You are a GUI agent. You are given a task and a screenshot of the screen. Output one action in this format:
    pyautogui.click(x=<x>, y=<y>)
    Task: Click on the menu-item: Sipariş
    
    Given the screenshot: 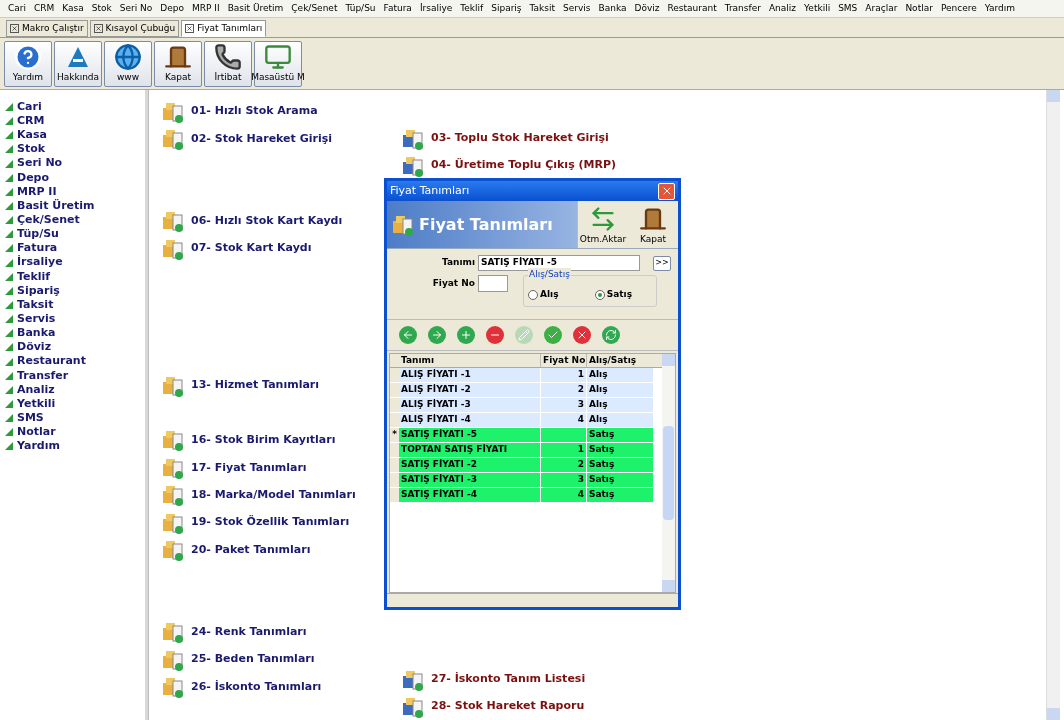 What is the action you would take?
    pyautogui.click(x=506, y=8)
    